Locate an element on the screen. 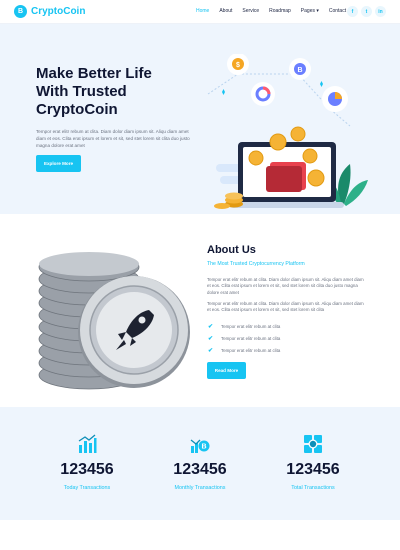  about-subtitle: The Most Trusted Cryptocurrency Platform is located at coordinates (256, 264).